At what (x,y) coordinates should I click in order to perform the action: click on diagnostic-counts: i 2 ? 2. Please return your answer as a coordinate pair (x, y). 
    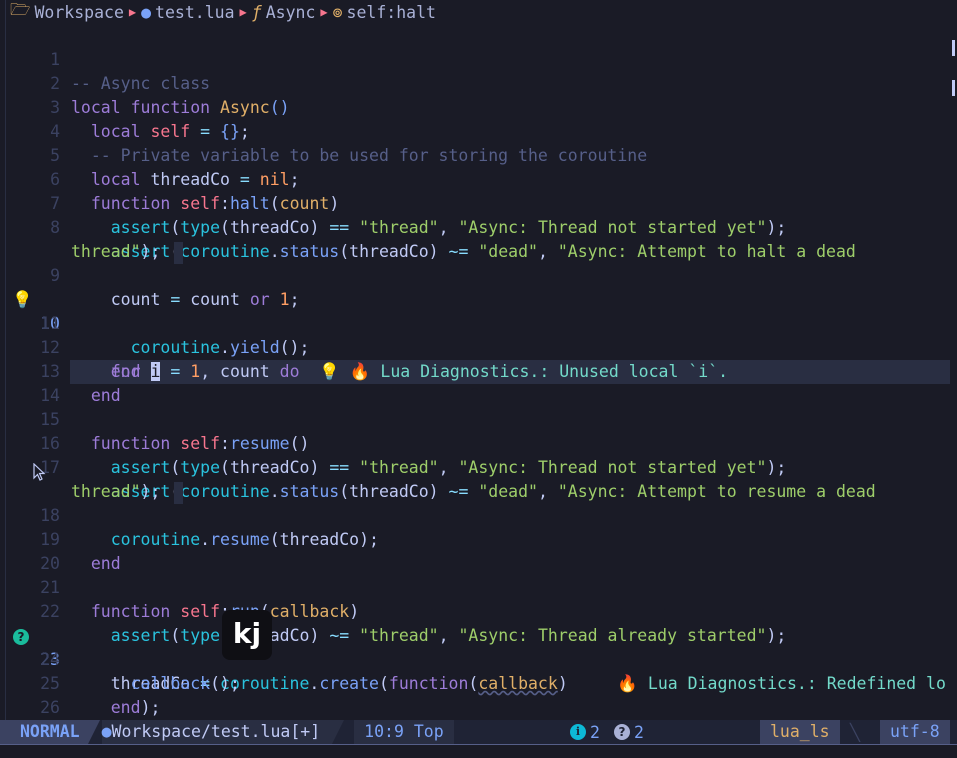
    Looking at the image, I should click on (607, 732).